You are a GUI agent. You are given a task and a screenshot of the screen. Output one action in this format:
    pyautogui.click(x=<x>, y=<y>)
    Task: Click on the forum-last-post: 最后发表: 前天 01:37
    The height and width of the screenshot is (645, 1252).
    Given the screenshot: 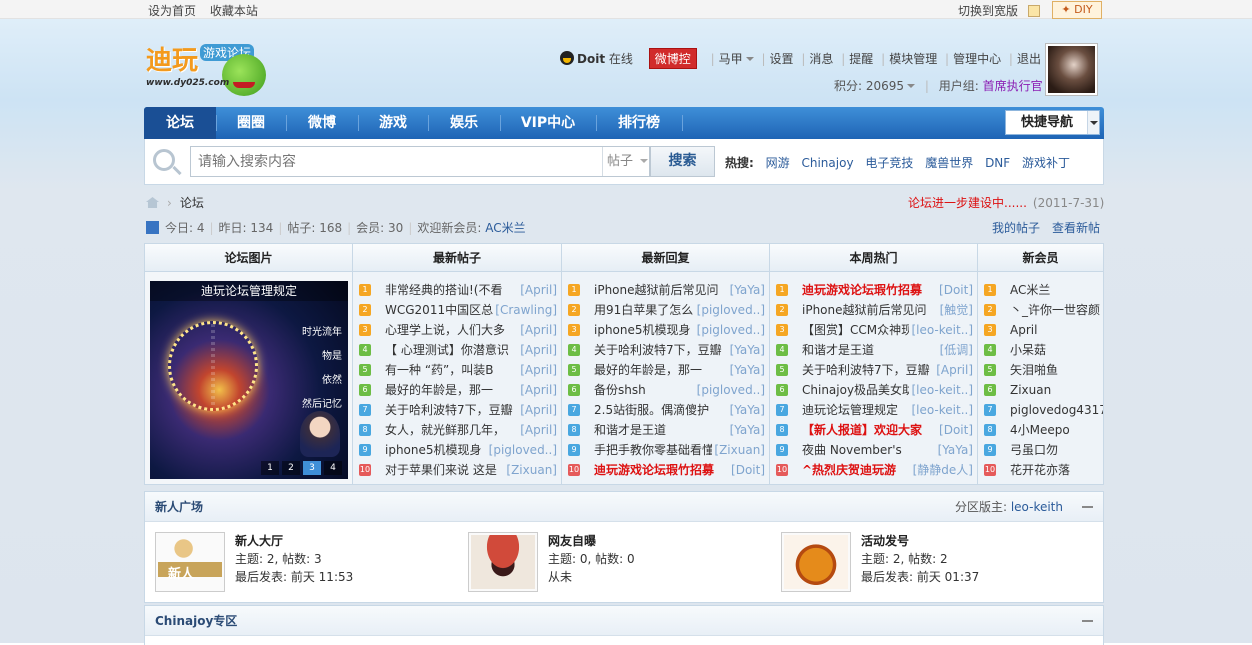 What is the action you would take?
    pyautogui.click(x=920, y=576)
    